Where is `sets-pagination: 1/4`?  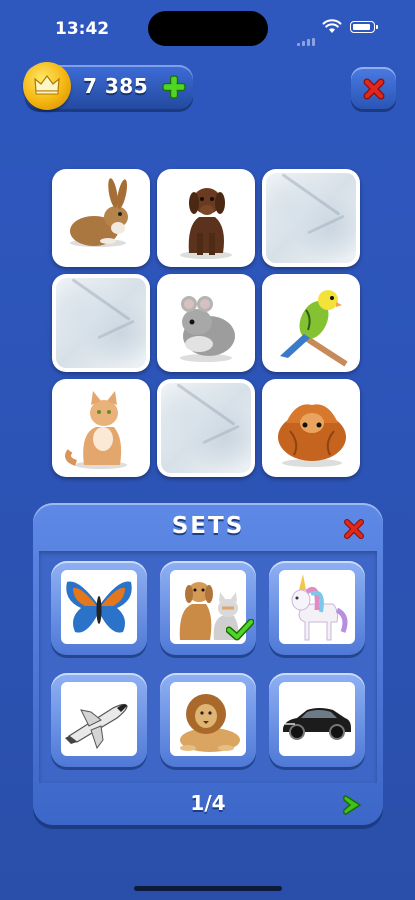
sets-pagination: 1/4 is located at coordinates (208, 804).